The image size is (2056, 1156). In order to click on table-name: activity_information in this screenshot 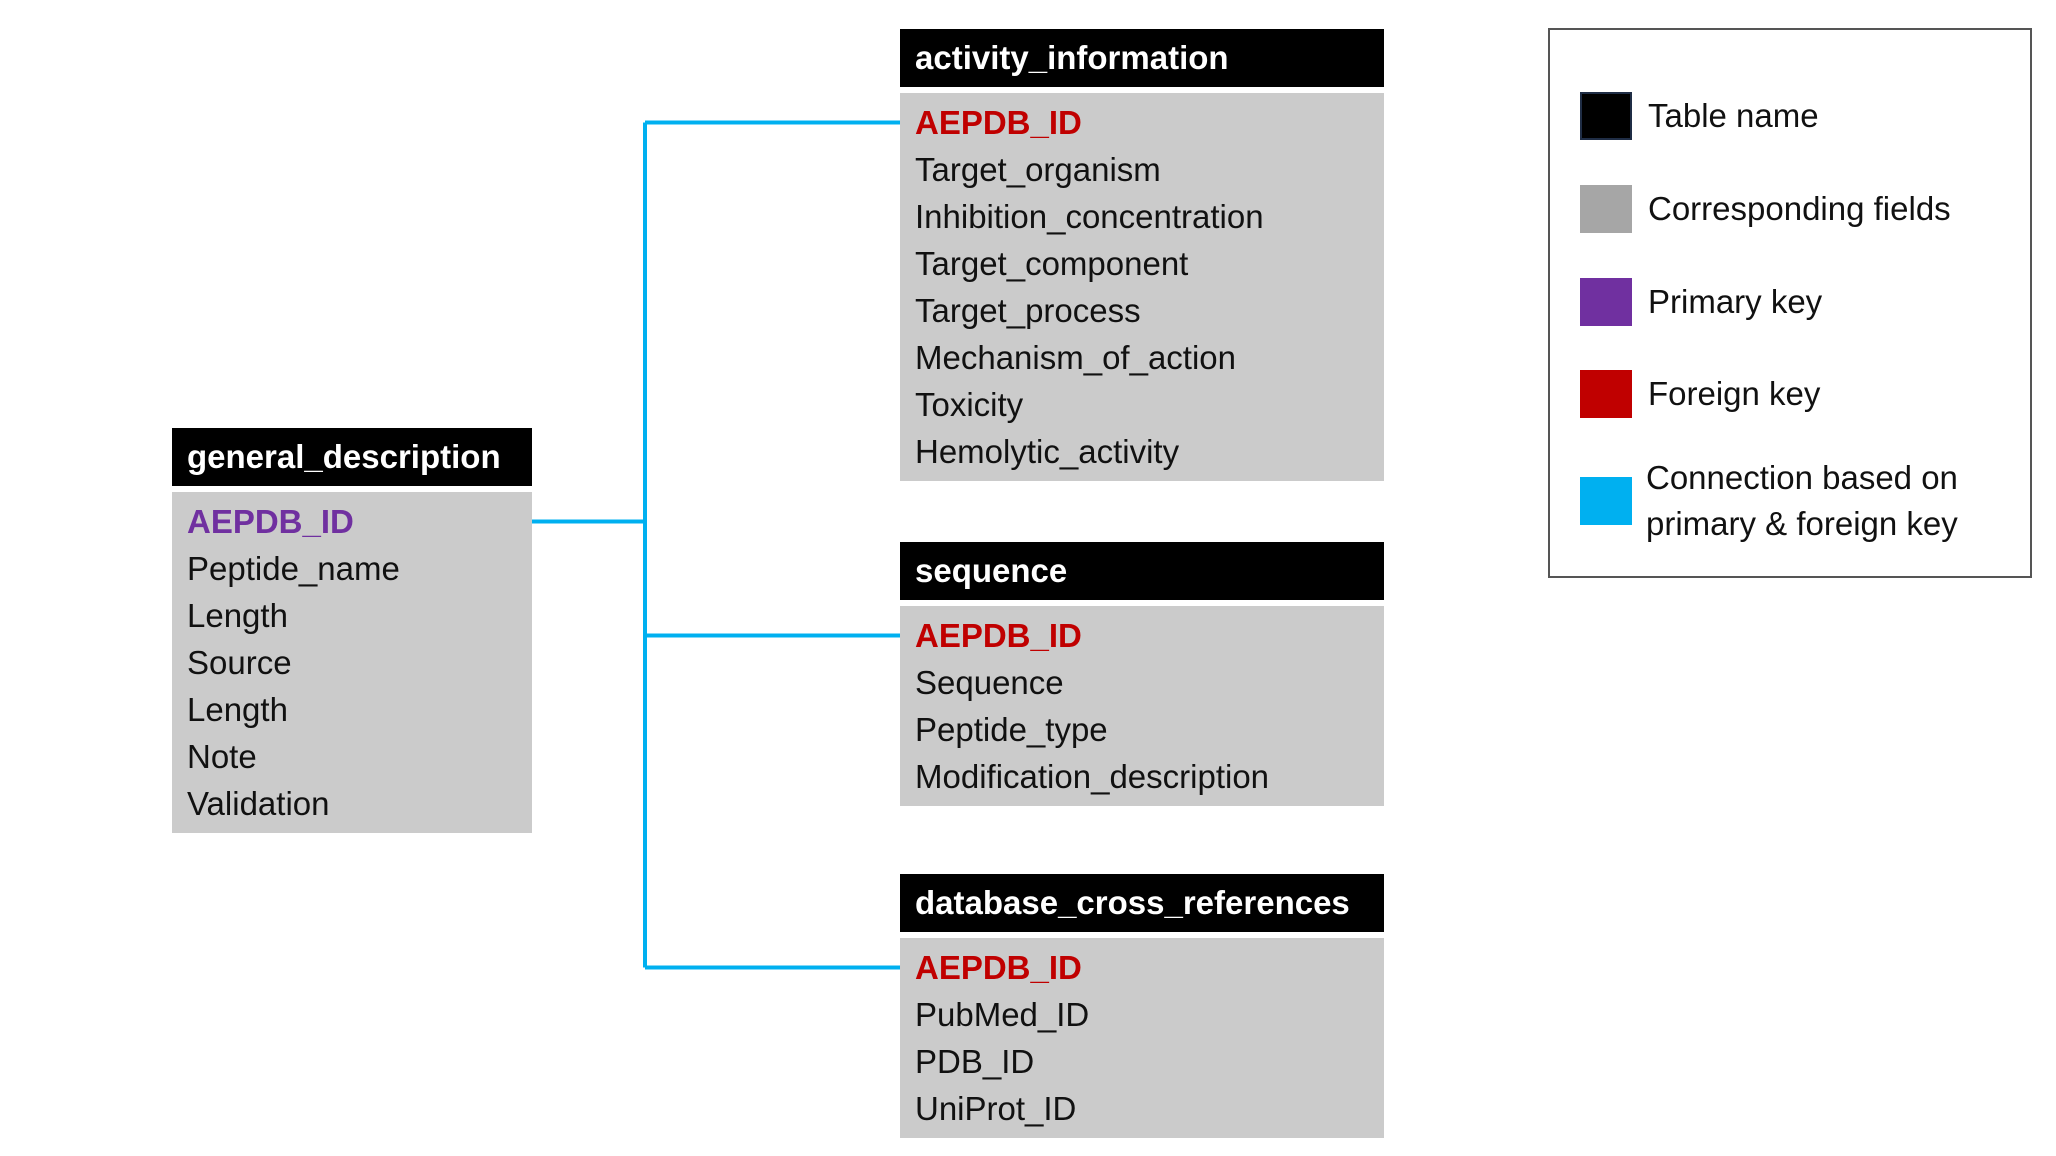, I will do `click(1142, 58)`.